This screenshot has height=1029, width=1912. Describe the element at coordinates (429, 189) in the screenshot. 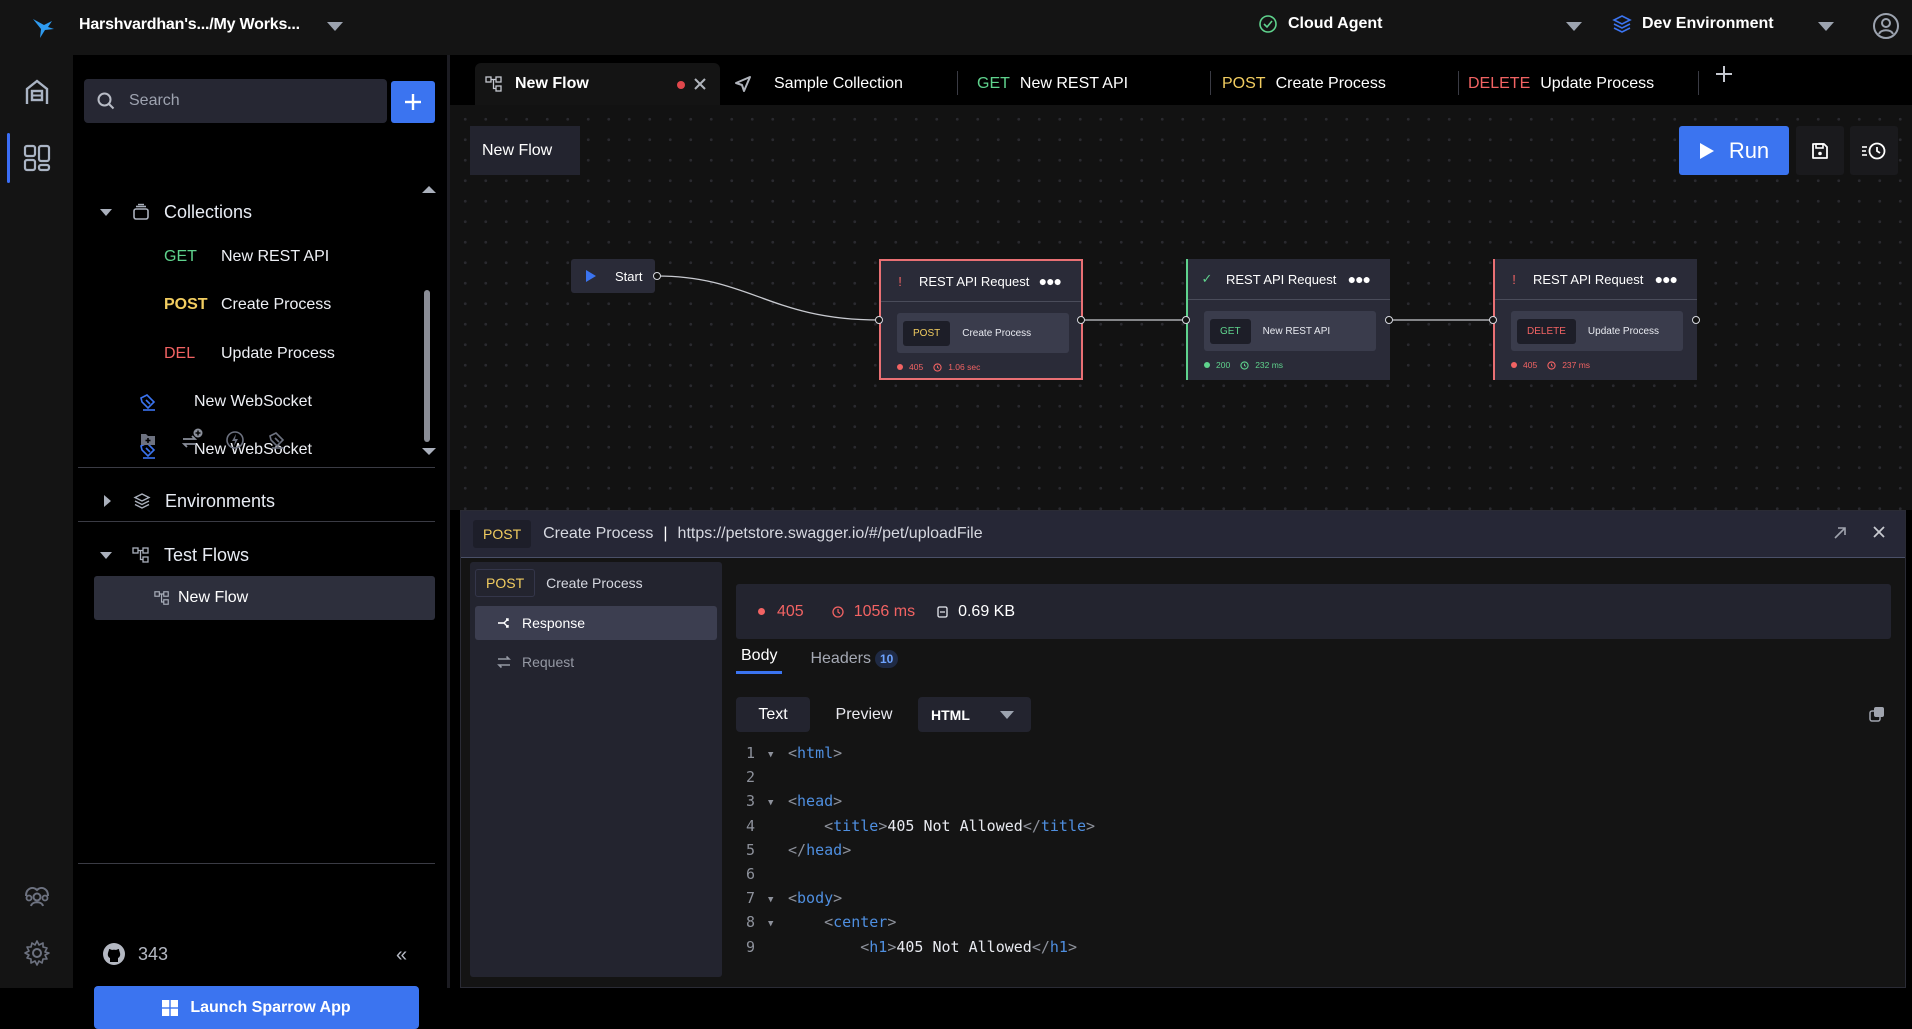

I see `scroll-up-icon` at that location.